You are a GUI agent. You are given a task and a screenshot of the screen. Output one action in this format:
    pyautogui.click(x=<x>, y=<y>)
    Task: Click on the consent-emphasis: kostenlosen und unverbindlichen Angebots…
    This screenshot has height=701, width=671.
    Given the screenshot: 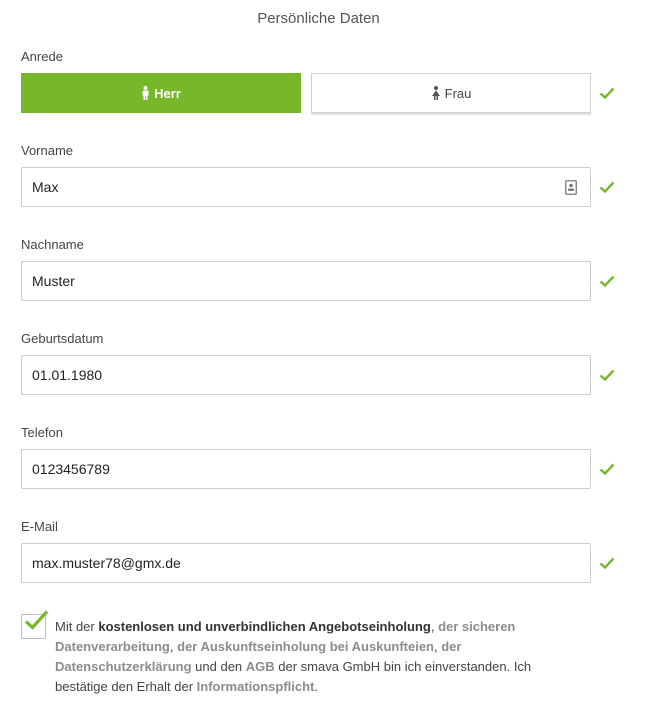 What is the action you would take?
    pyautogui.click(x=264, y=626)
    